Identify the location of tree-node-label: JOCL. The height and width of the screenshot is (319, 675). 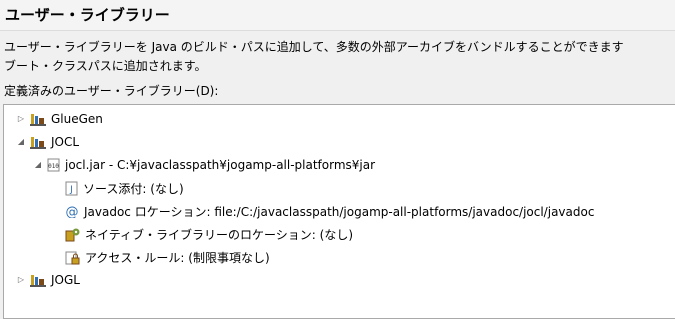
(65, 142).